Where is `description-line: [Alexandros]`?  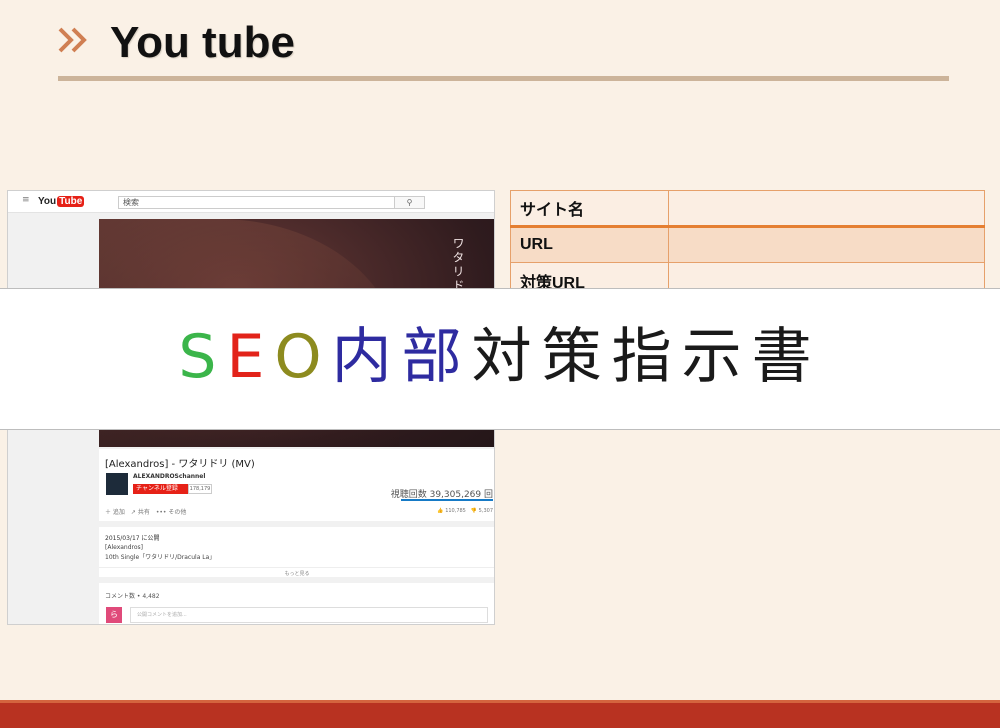 description-line: [Alexandros] is located at coordinates (124, 547).